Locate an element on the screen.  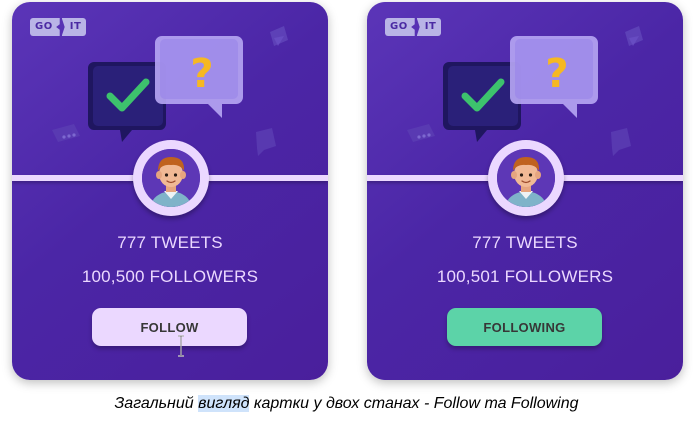
caption-highlight: вигляд is located at coordinates (224, 403).